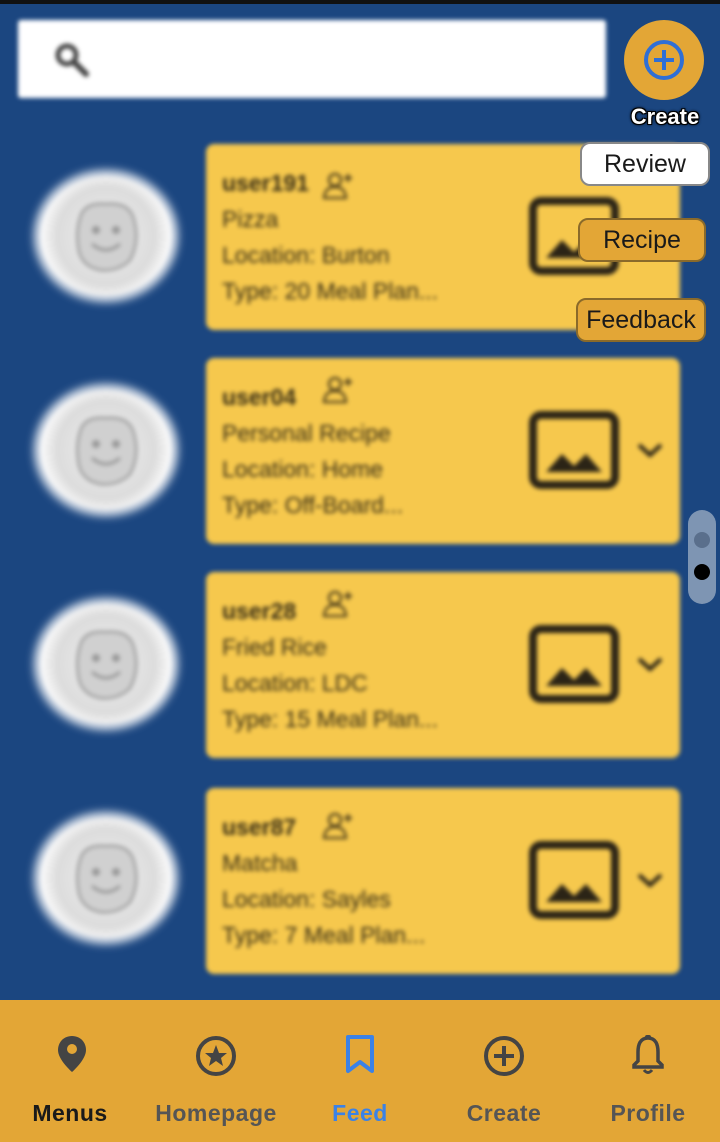  Describe the element at coordinates (648, 1054) in the screenshot. I see `bell-icon` at that location.